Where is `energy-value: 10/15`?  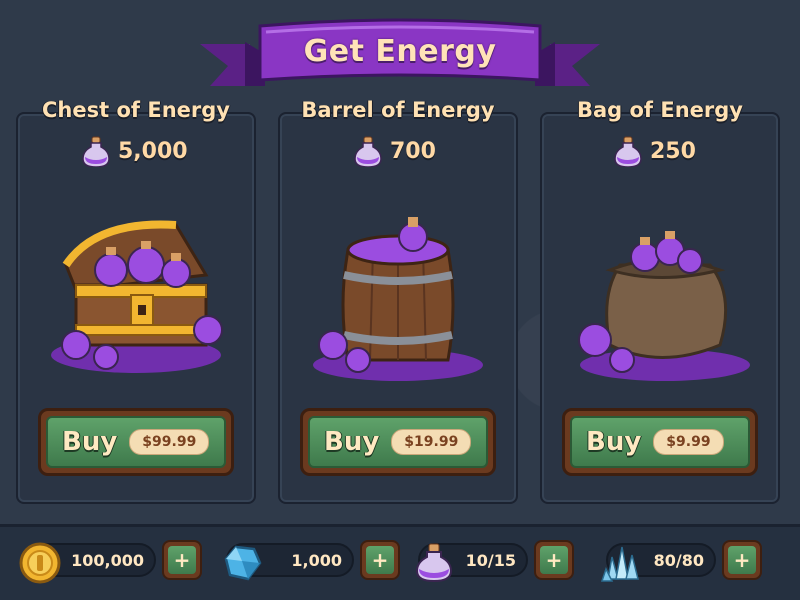
energy-value: 10/15 is located at coordinates (490, 560).